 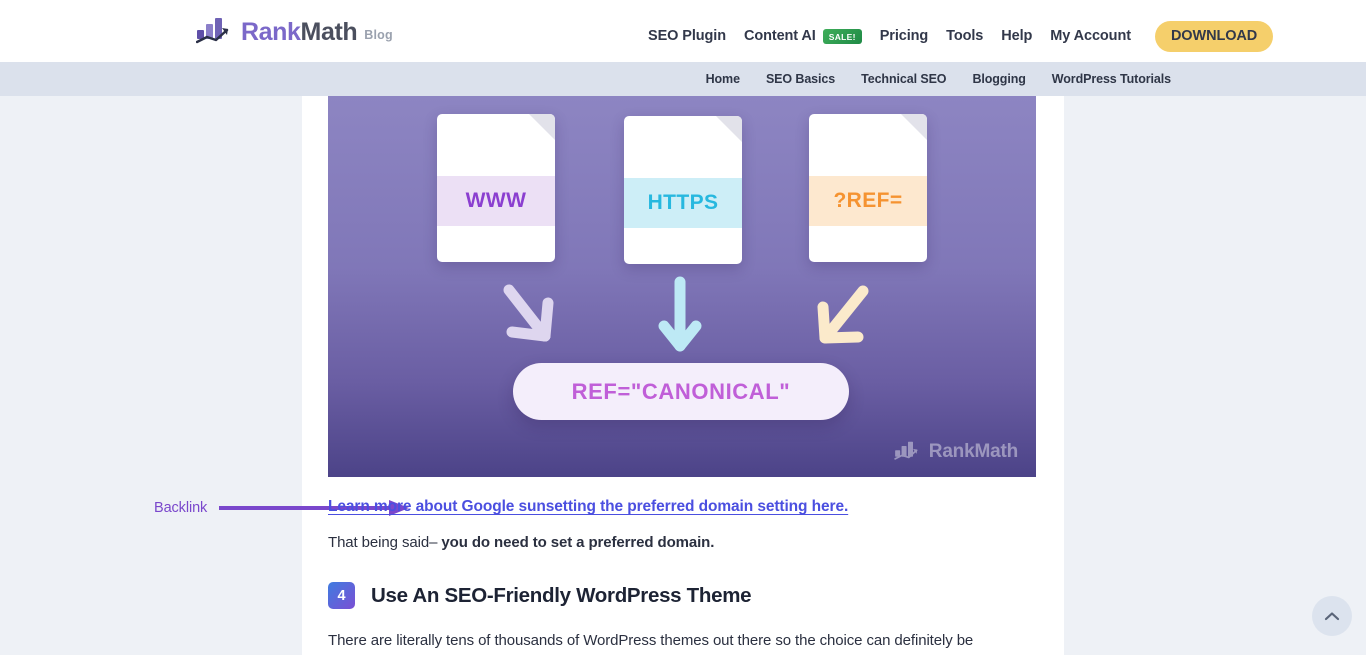 I want to click on chevron-up-icon, so click(x=1332, y=616).